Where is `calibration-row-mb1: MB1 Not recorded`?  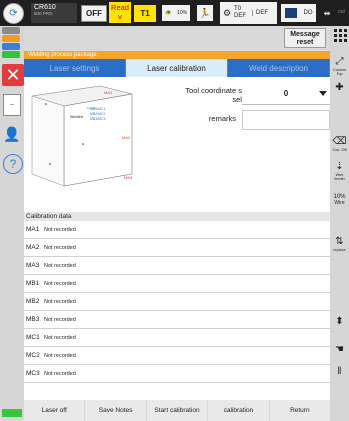 calibration-row-mb1: MB1 Not recorded is located at coordinates (177, 284).